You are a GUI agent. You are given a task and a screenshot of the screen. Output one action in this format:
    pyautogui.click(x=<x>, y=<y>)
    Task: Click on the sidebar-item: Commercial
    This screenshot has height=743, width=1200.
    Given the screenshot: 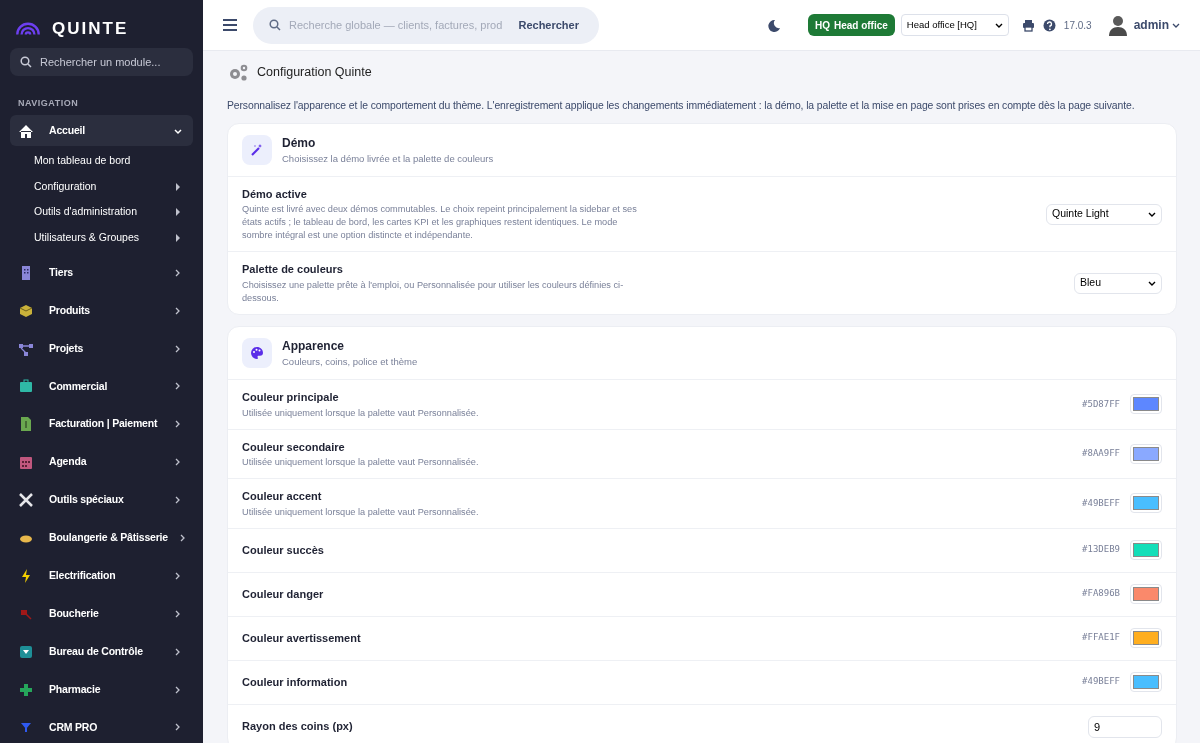 What is the action you would take?
    pyautogui.click(x=101, y=386)
    